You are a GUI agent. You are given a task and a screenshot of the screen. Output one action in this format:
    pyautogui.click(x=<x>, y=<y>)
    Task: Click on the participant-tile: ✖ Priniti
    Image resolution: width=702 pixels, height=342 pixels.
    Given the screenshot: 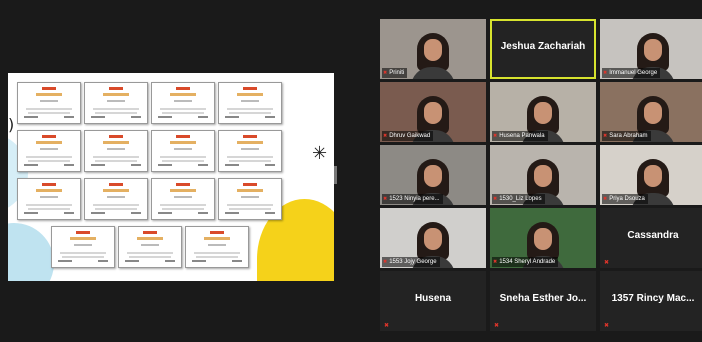 What is the action you would take?
    pyautogui.click(x=433, y=49)
    